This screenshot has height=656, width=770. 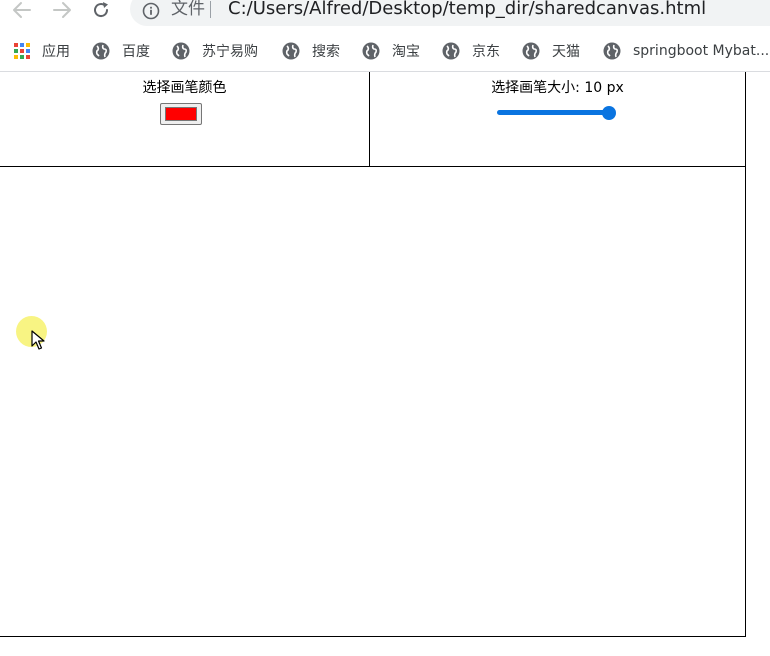 What do you see at coordinates (22, 51) in the screenshot?
I see `apps-grid-icon` at bounding box center [22, 51].